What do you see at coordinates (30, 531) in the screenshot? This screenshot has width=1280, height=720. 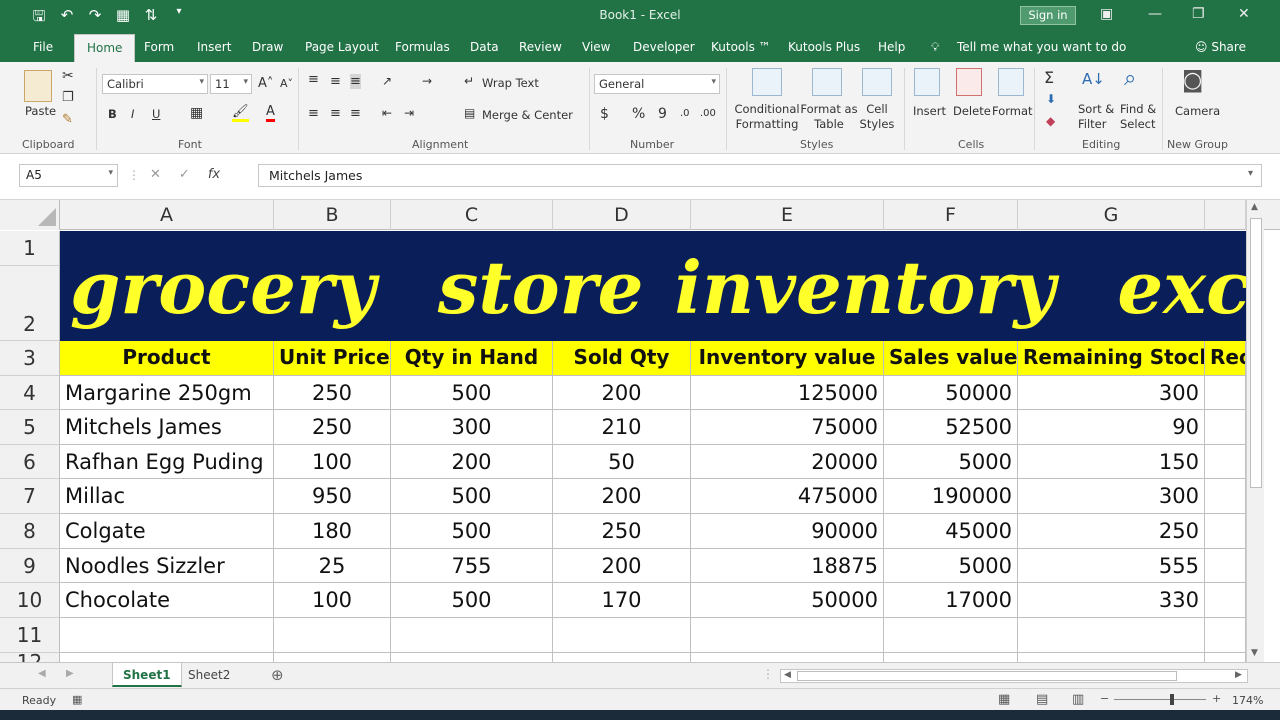 I see `row-header-8: 8` at bounding box center [30, 531].